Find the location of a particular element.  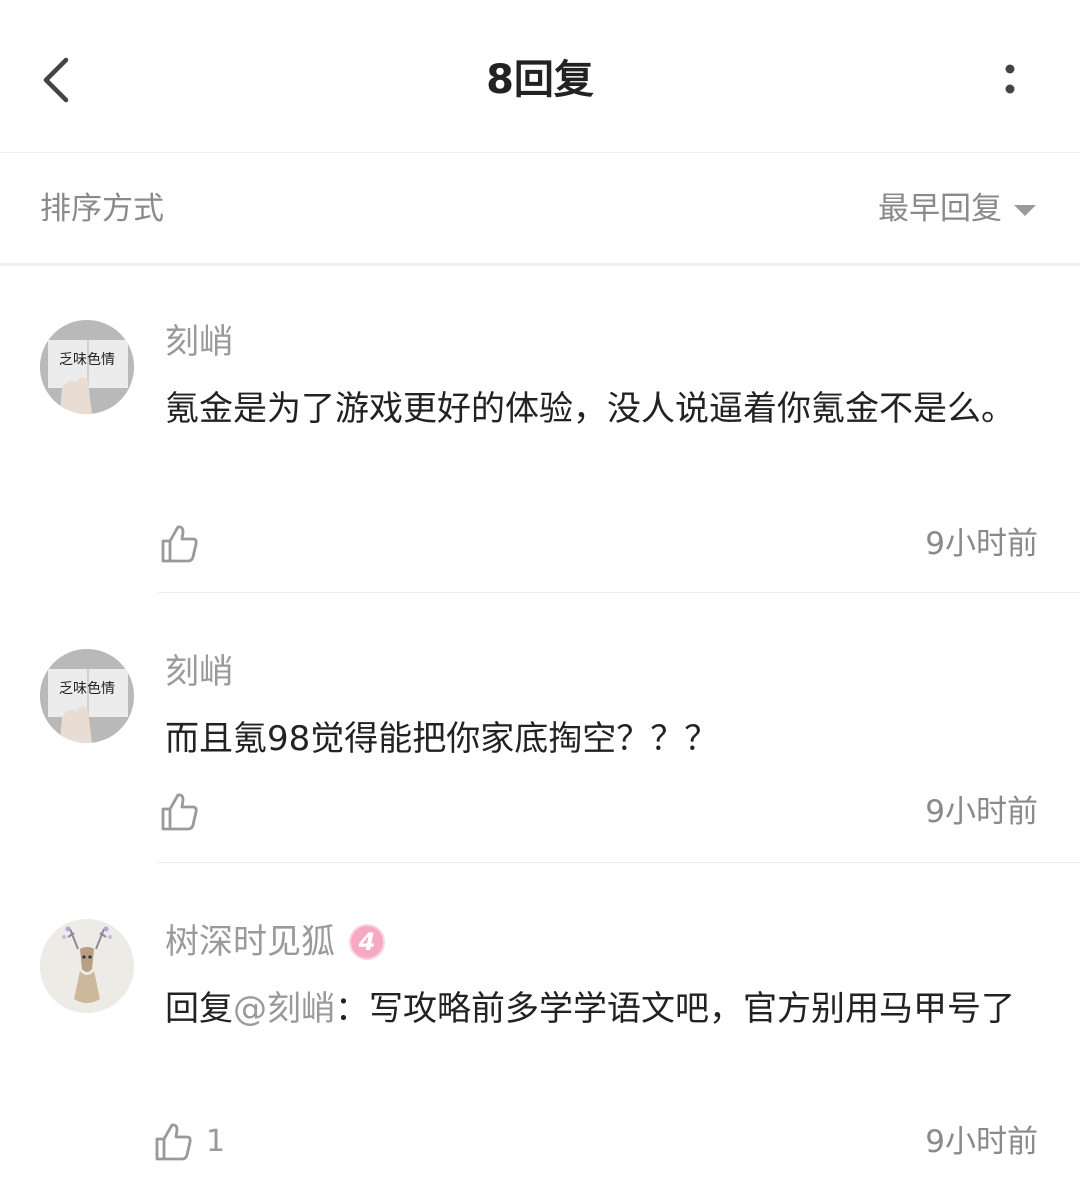

more-button is located at coordinates (1010, 80).